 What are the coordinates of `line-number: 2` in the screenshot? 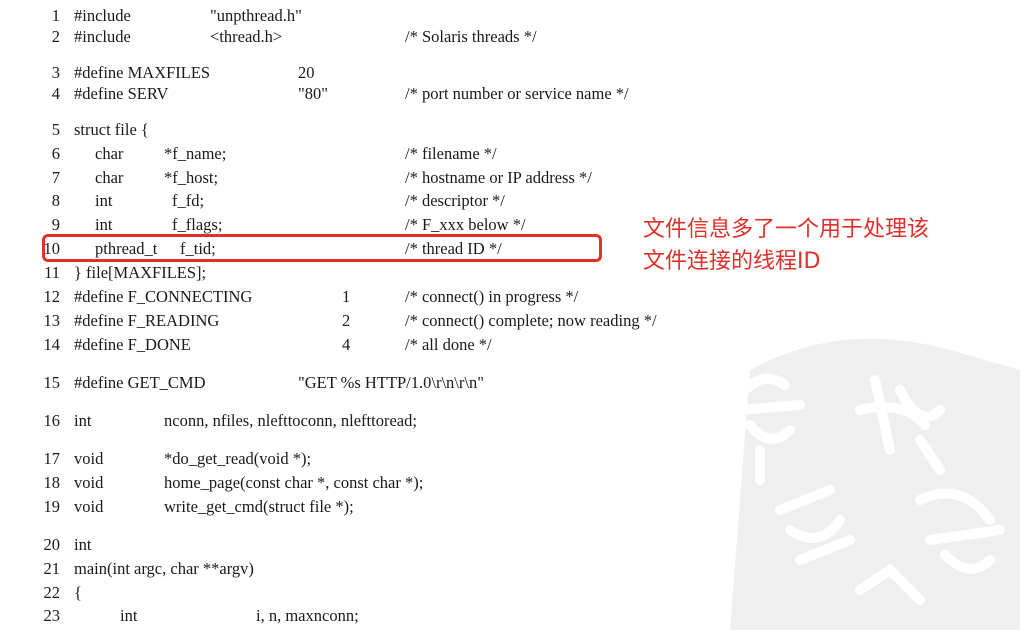 It's located at (55, 36).